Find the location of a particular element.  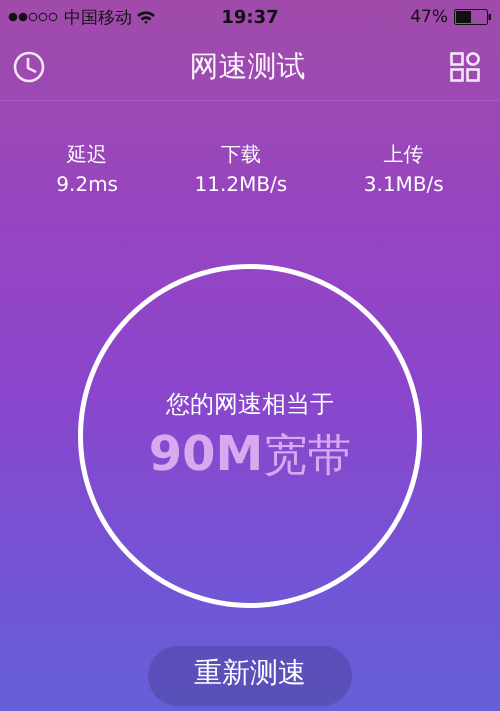

stat-value: 3.1MB/s is located at coordinates (404, 184).